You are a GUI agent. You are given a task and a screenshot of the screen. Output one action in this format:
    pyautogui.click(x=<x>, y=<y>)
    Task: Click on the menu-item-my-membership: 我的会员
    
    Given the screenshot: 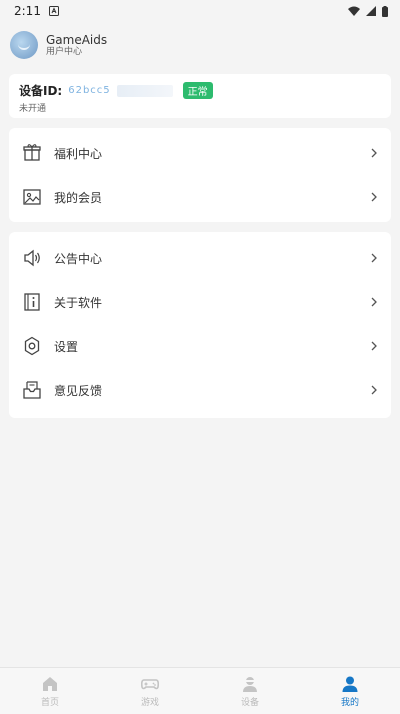 What is the action you would take?
    pyautogui.click(x=200, y=197)
    